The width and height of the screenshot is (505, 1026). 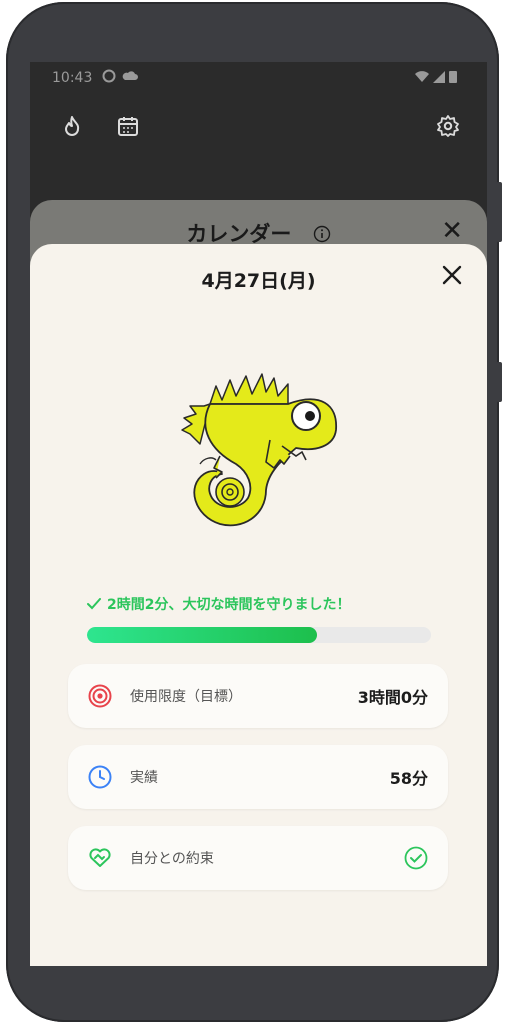 What do you see at coordinates (72, 78) in the screenshot?
I see `status-time: 10:43` at bounding box center [72, 78].